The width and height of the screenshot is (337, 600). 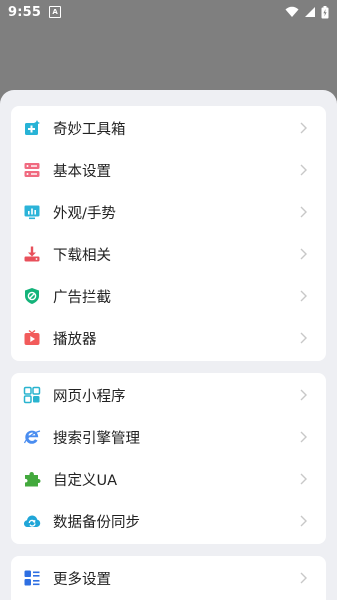 What do you see at coordinates (168, 170) in the screenshot?
I see `menu-item-basic-settings: 基本设置` at bounding box center [168, 170].